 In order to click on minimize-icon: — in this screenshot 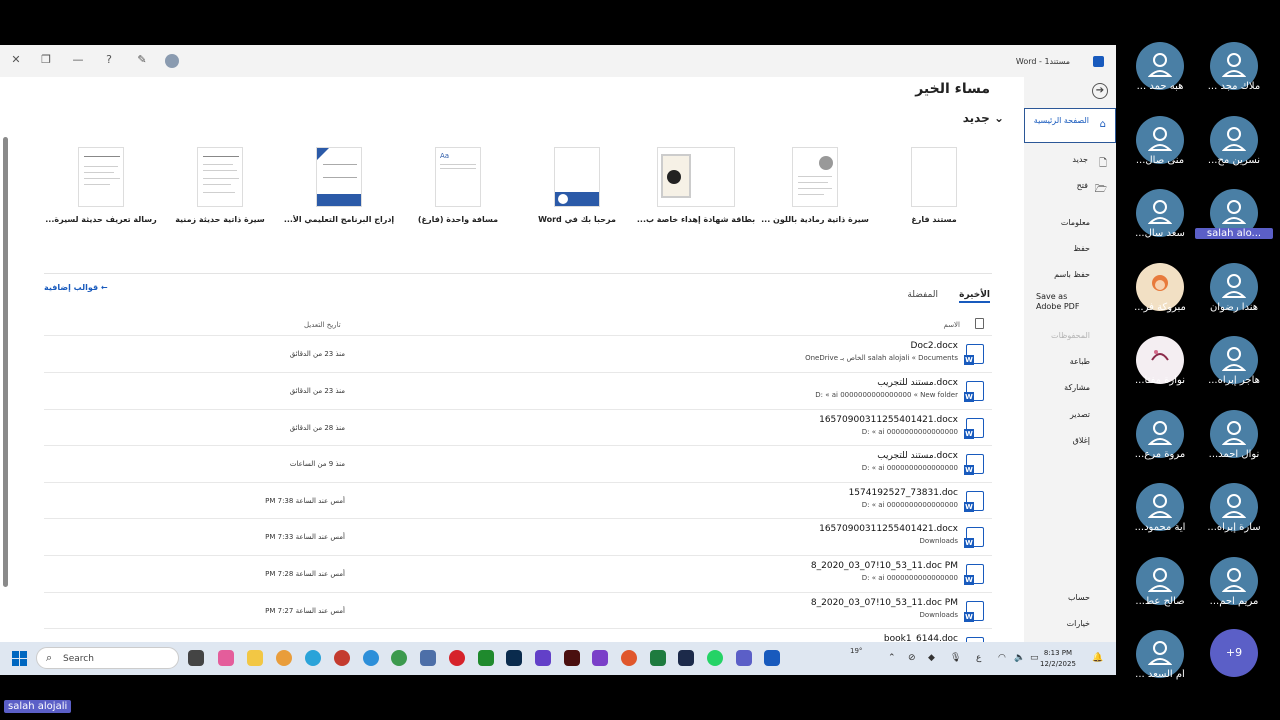, I will do `click(78, 59)`.